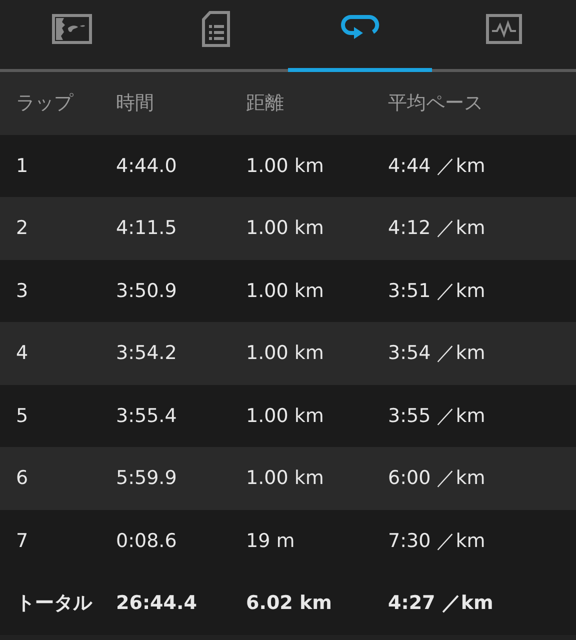  I want to click on table-cell-text: 5, so click(23, 415).